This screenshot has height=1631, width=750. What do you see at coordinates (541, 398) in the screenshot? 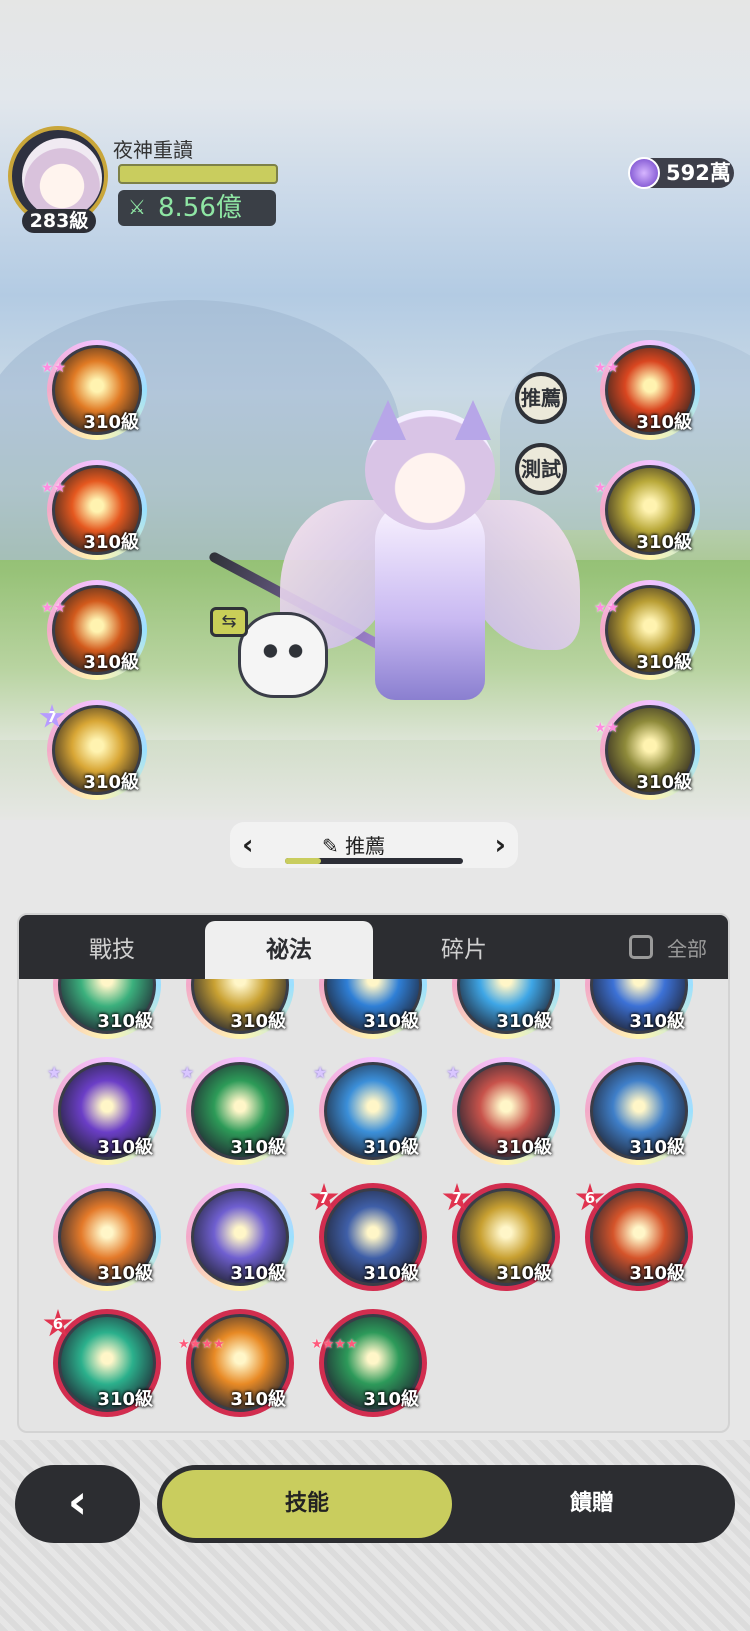
I see `recommend-button: 推薦` at bounding box center [541, 398].